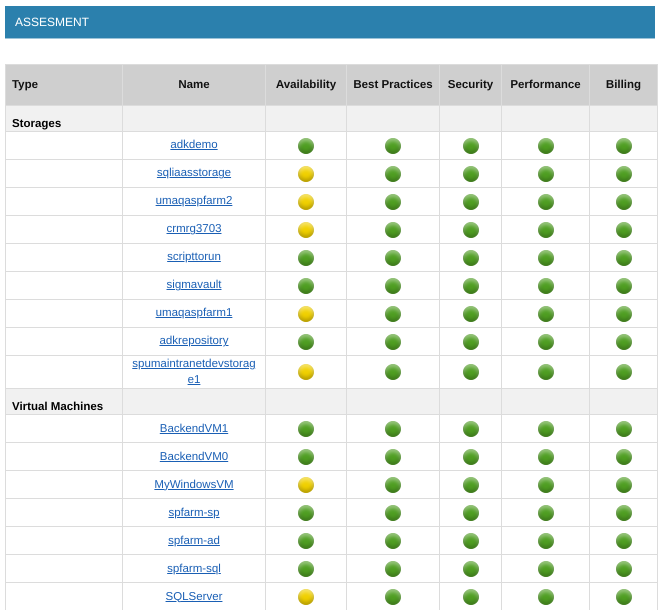  Describe the element at coordinates (393, 85) in the screenshot. I see `column-header: Best Practices` at that location.